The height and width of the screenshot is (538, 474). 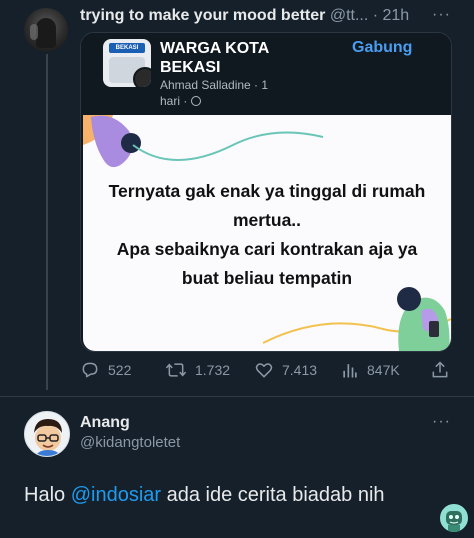 What do you see at coordinates (34, 32) in the screenshot?
I see `avatar-shine` at bounding box center [34, 32].